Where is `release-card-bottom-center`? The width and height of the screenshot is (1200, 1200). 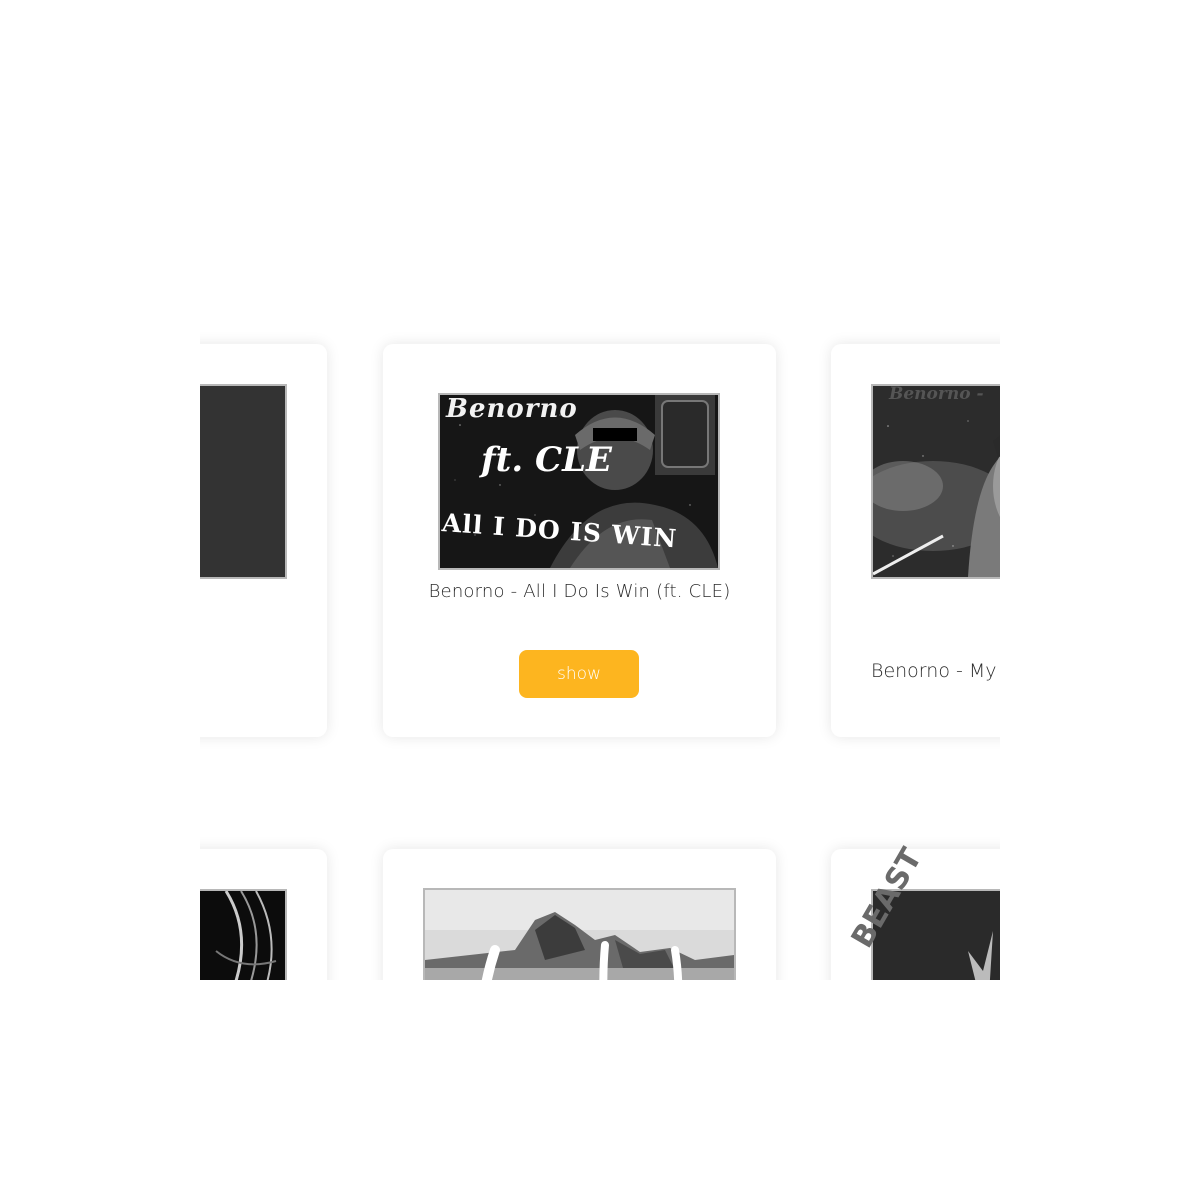 release-card-bottom-center is located at coordinates (579, 914).